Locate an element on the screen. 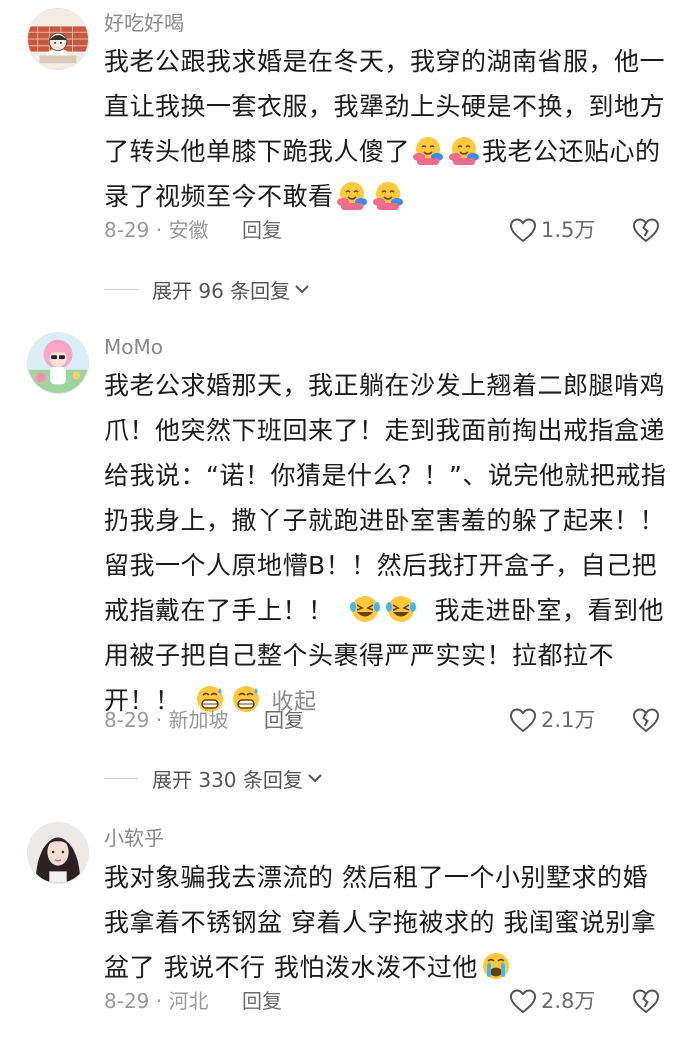 Image resolution: width=690 pixels, height=1042 pixels. comment-username: 好吃好喝 is located at coordinates (144, 23).